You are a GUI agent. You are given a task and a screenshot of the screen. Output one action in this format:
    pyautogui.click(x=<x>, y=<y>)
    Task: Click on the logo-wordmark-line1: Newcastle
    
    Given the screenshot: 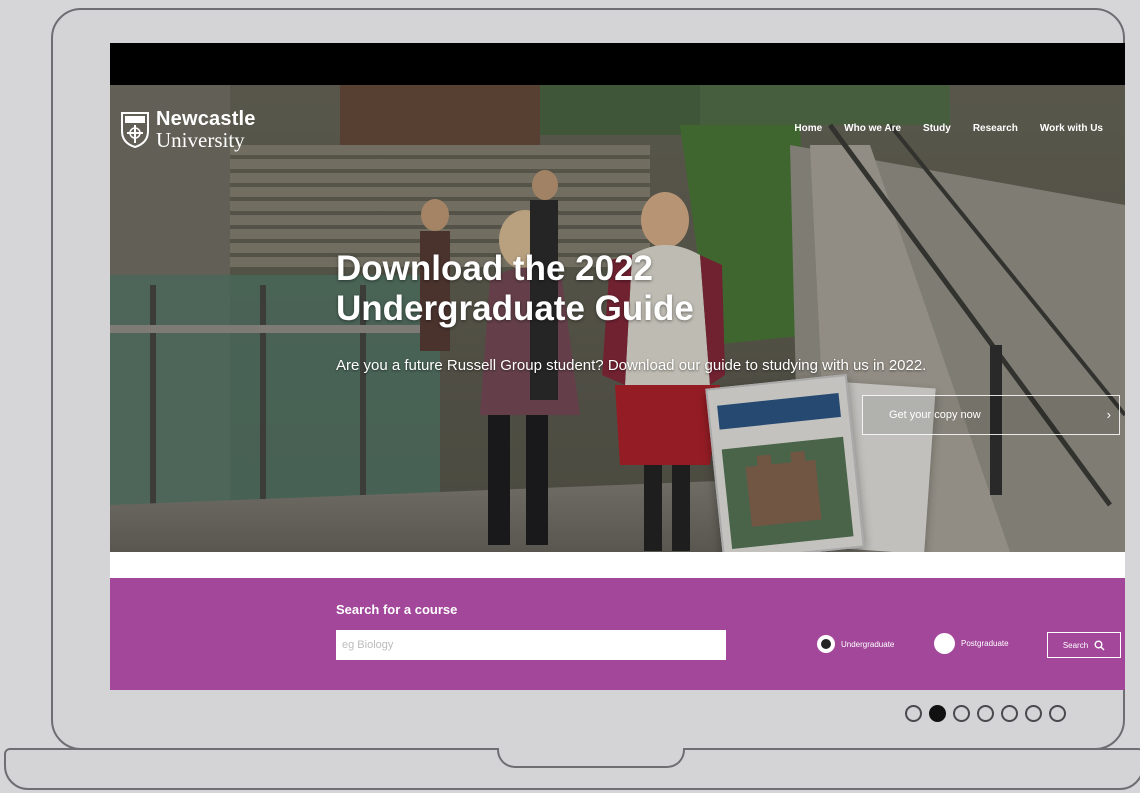 What is the action you would take?
    pyautogui.click(x=206, y=119)
    